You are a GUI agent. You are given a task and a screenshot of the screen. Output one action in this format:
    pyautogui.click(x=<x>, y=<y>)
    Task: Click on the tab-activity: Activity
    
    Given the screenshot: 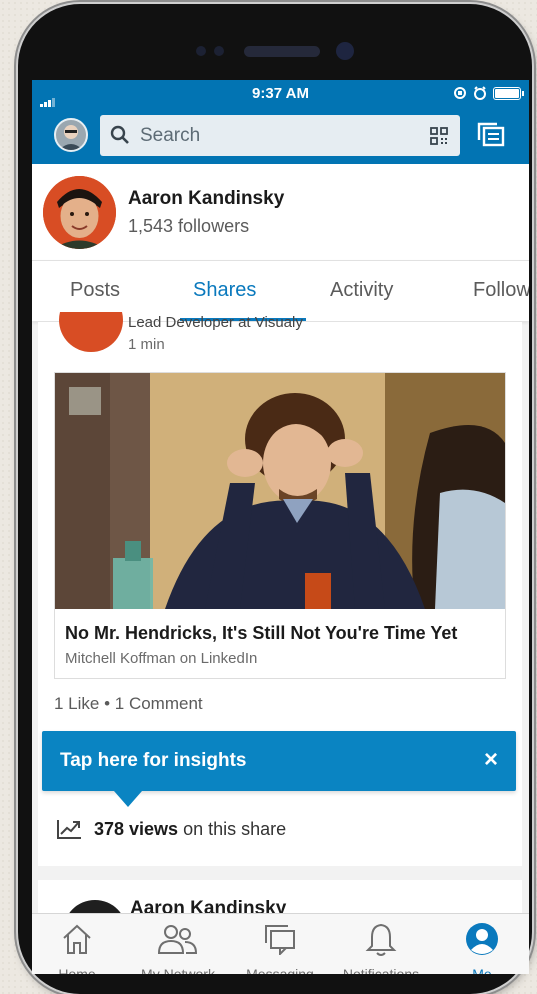 What is the action you would take?
    pyautogui.click(x=361, y=290)
    